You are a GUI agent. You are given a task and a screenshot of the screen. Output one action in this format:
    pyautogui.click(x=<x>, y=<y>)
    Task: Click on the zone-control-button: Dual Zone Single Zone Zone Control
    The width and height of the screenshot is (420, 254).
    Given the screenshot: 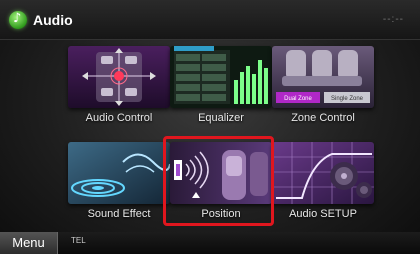 What is the action you would take?
    pyautogui.click(x=323, y=91)
    